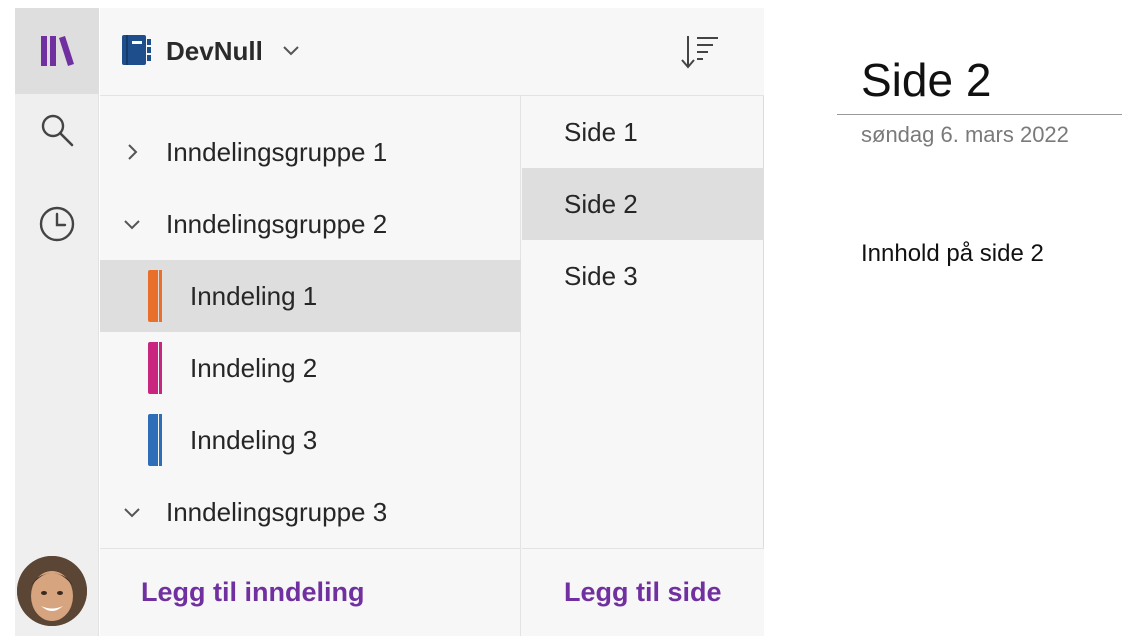  What do you see at coordinates (643, 276) in the screenshot?
I see `page-item-3: Side 3` at bounding box center [643, 276].